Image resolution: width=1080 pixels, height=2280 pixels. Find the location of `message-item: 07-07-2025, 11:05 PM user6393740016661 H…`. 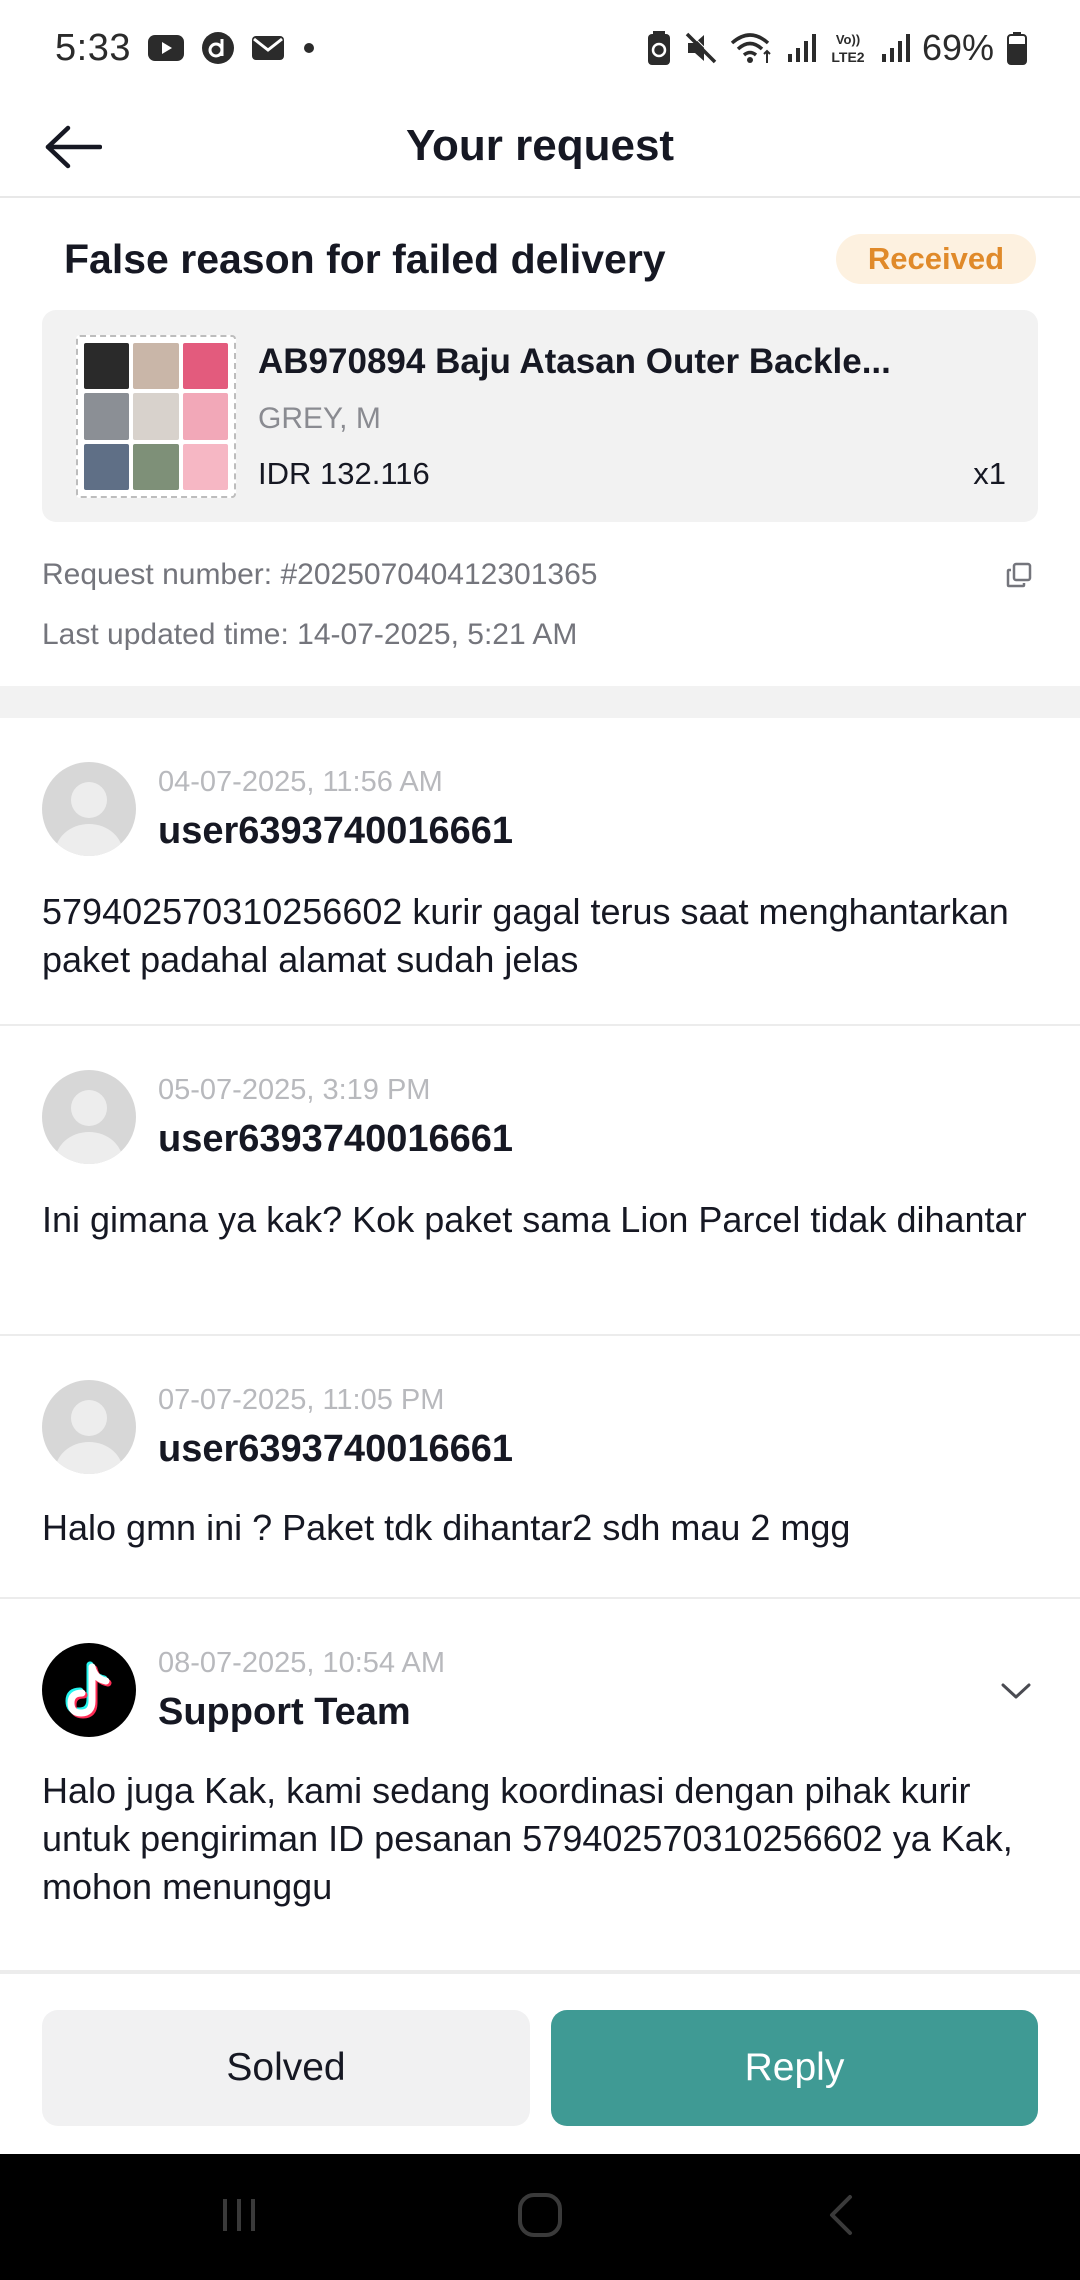

message-item: 07-07-2025, 11:05 PM user6393740016661 H… is located at coordinates (540, 1467).